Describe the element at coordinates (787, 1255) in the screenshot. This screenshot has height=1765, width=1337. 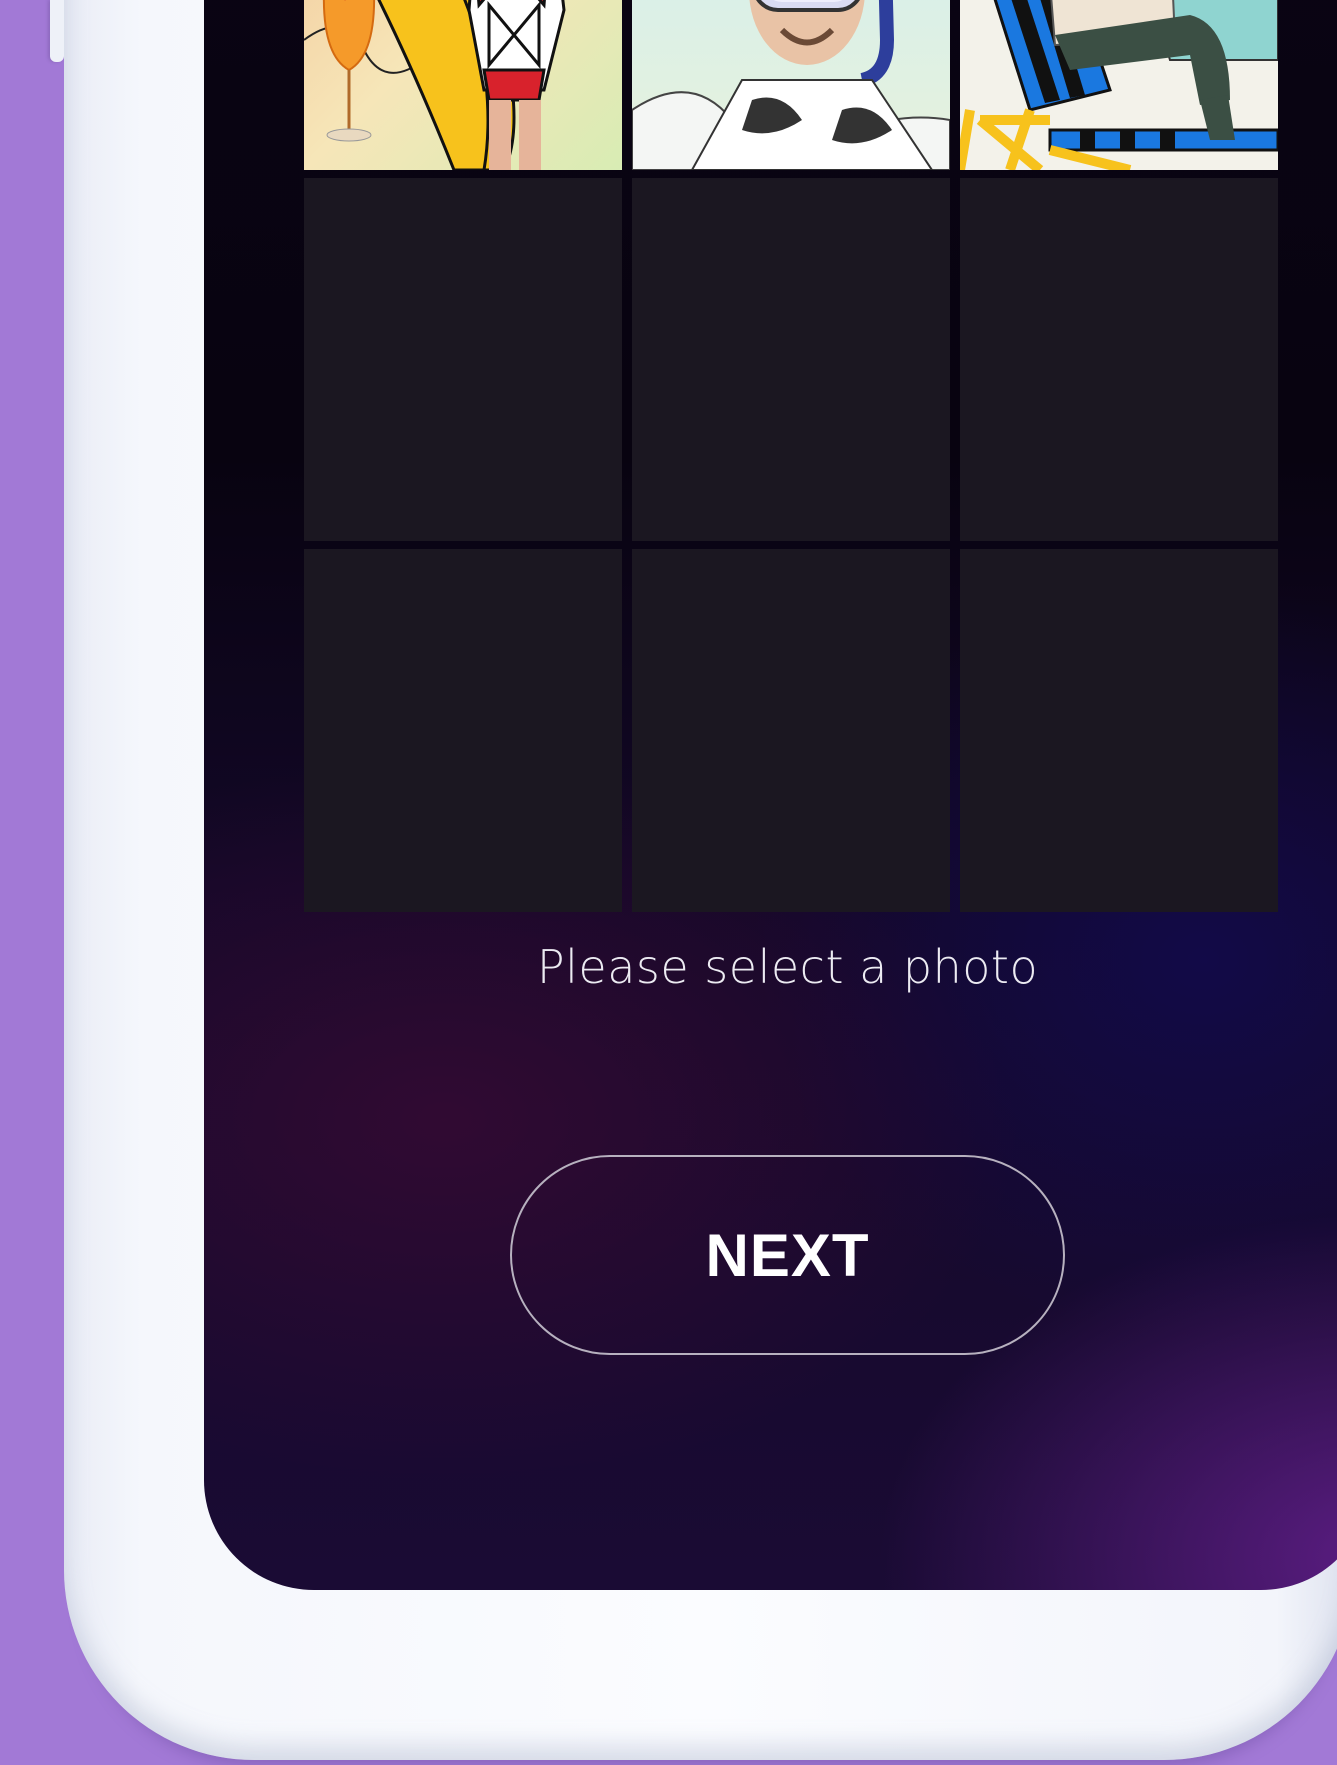
I see `next-button: NEXT` at that location.